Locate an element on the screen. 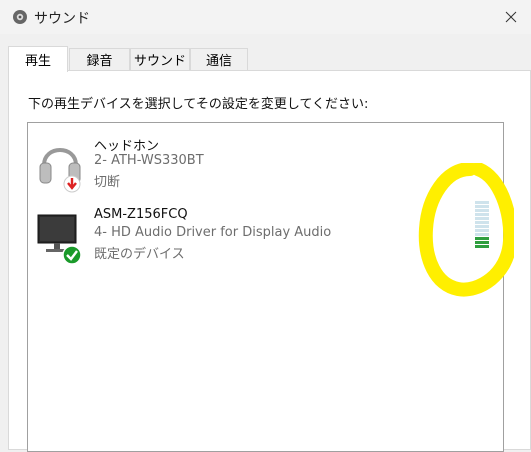 This screenshot has width=531, height=452. tab-playback: 再生 is located at coordinates (38, 59).